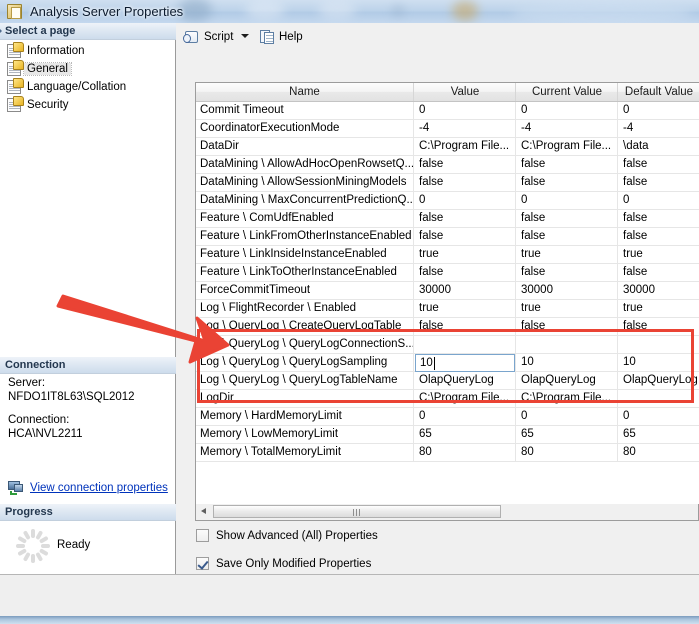 The width and height of the screenshot is (699, 624). I want to click on cell-name: Feature \ ComUdfEnabled, so click(305, 218).